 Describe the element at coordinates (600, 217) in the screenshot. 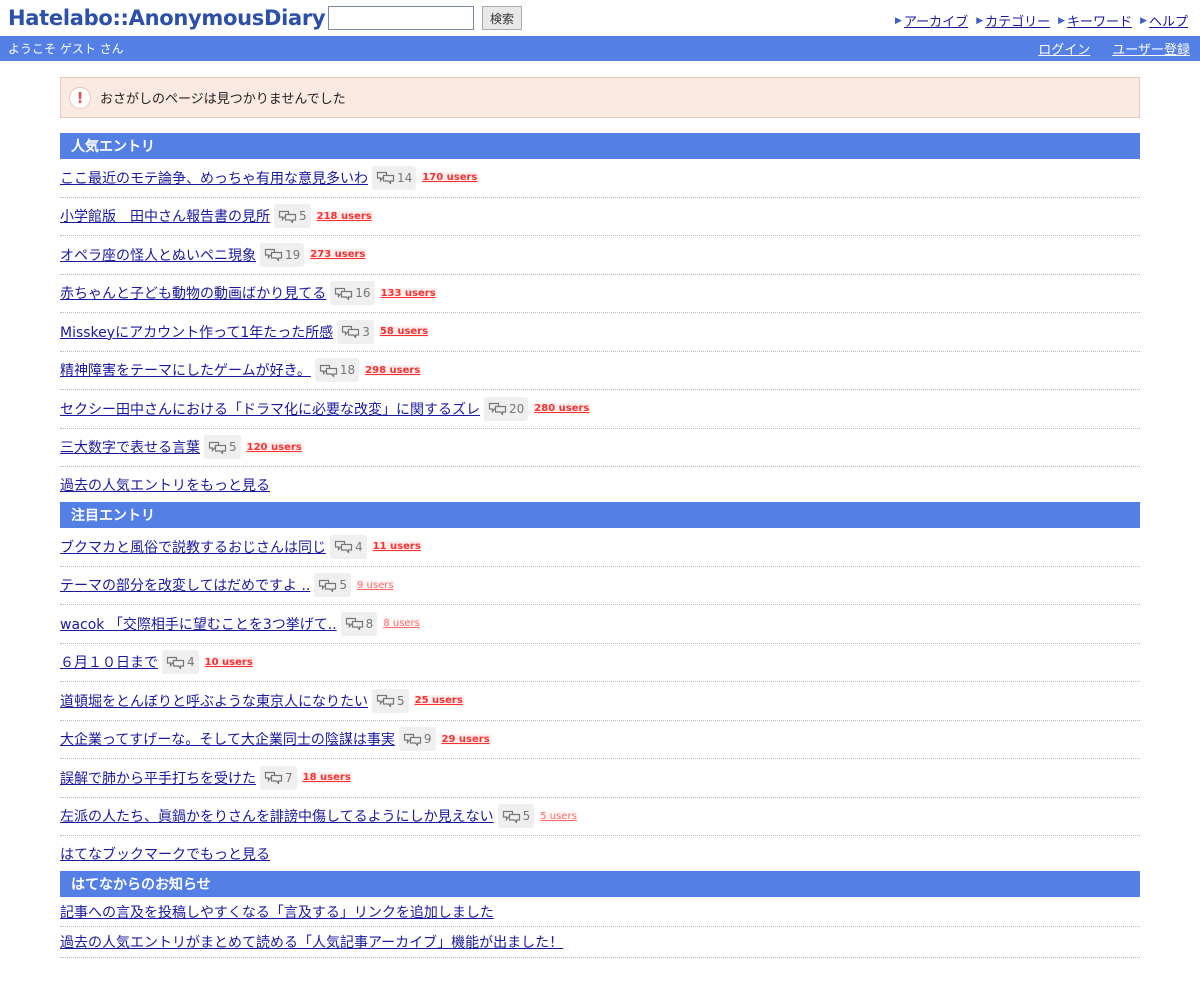

I see `entry-row: 小学館版 田中さん報告書の見所 5 218 users` at that location.